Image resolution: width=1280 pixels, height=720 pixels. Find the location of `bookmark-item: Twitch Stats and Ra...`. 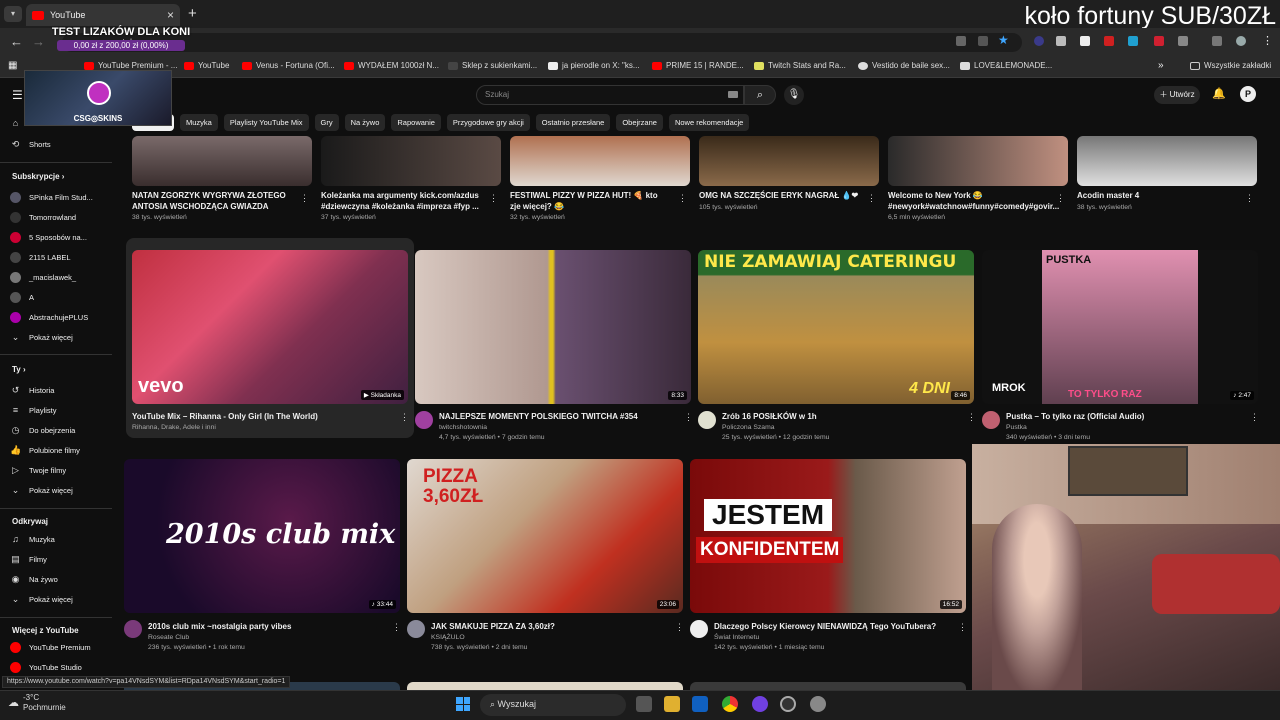

bookmark-item: Twitch Stats and Ra... is located at coordinates (800, 65).